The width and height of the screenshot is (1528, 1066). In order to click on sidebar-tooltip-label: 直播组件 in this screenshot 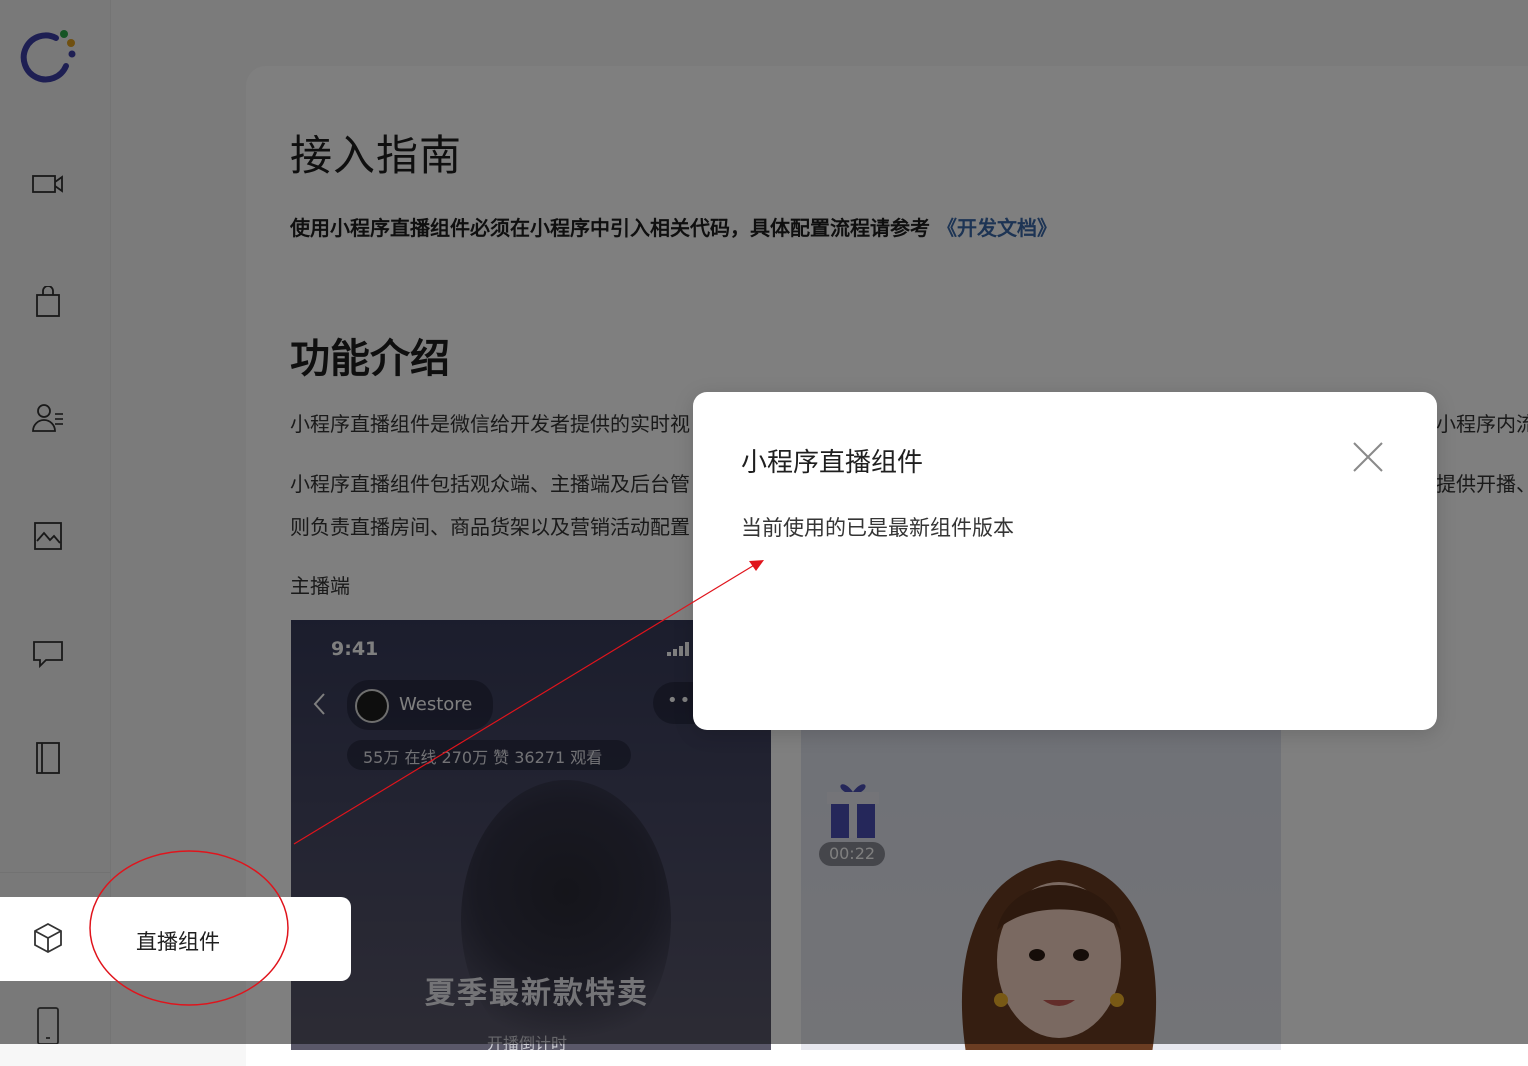, I will do `click(178, 941)`.